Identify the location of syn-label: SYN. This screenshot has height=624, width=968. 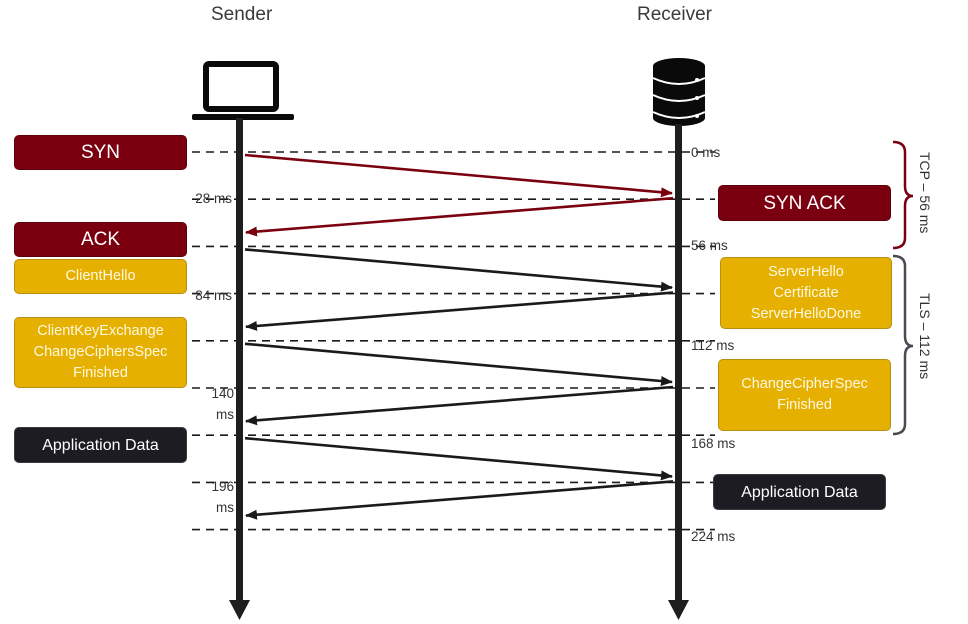
(100, 152).